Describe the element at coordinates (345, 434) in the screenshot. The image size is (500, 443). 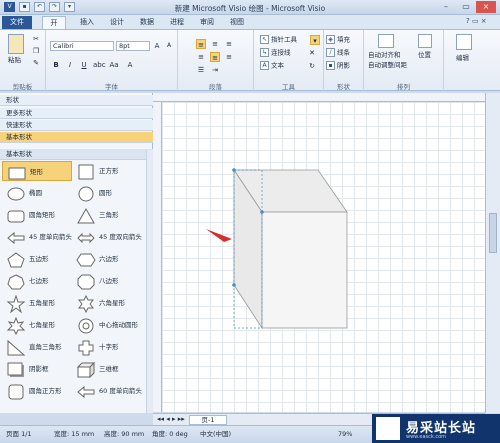
I see `zoom-level: 79%` at that location.